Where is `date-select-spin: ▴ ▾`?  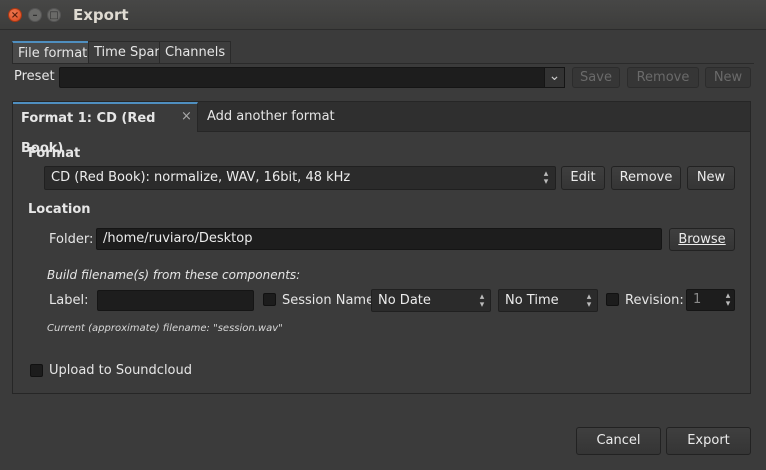 date-select-spin: ▴ ▾ is located at coordinates (482, 301).